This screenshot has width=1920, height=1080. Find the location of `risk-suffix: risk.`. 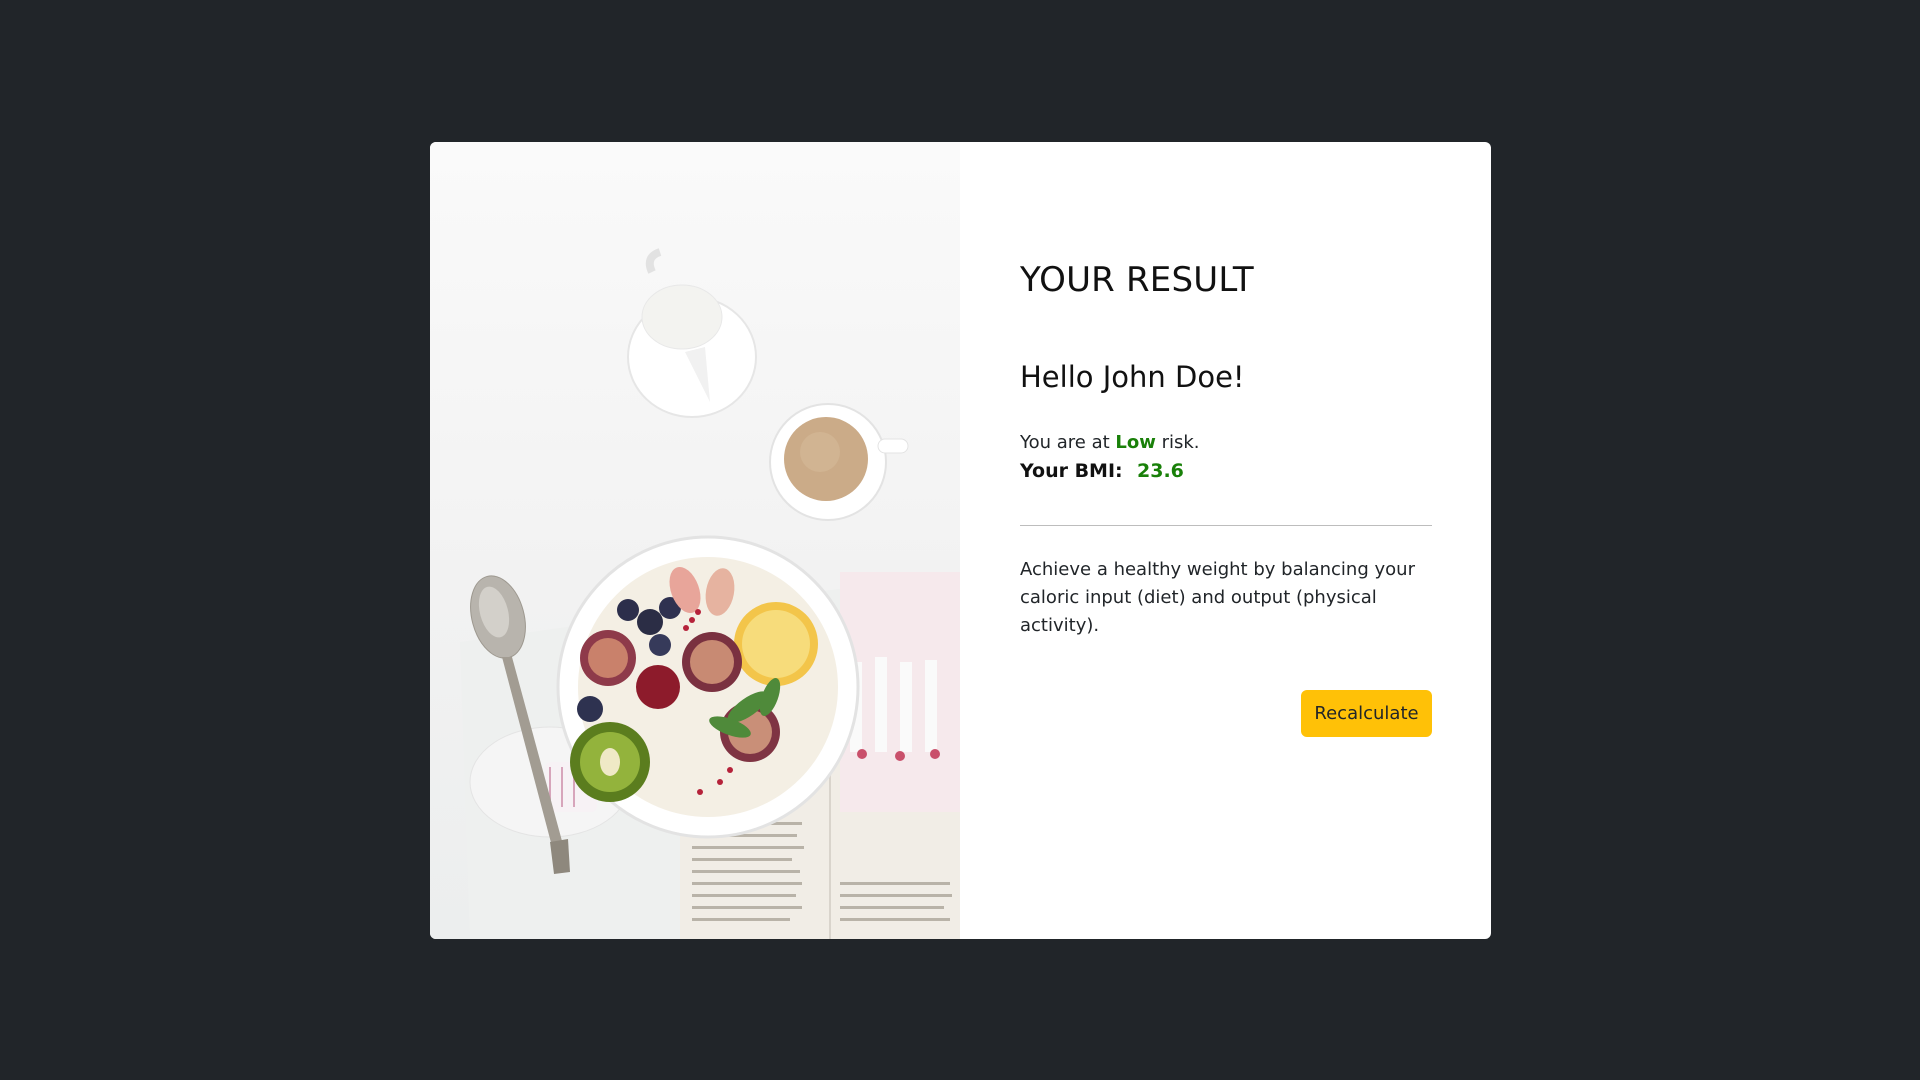

risk-suffix: risk. is located at coordinates (1177, 442).